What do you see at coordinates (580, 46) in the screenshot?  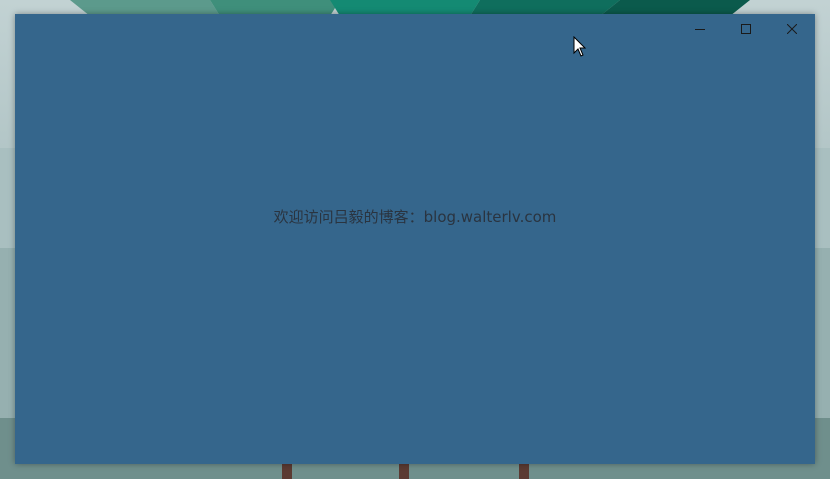 I see `mouse-pointer-icon` at bounding box center [580, 46].